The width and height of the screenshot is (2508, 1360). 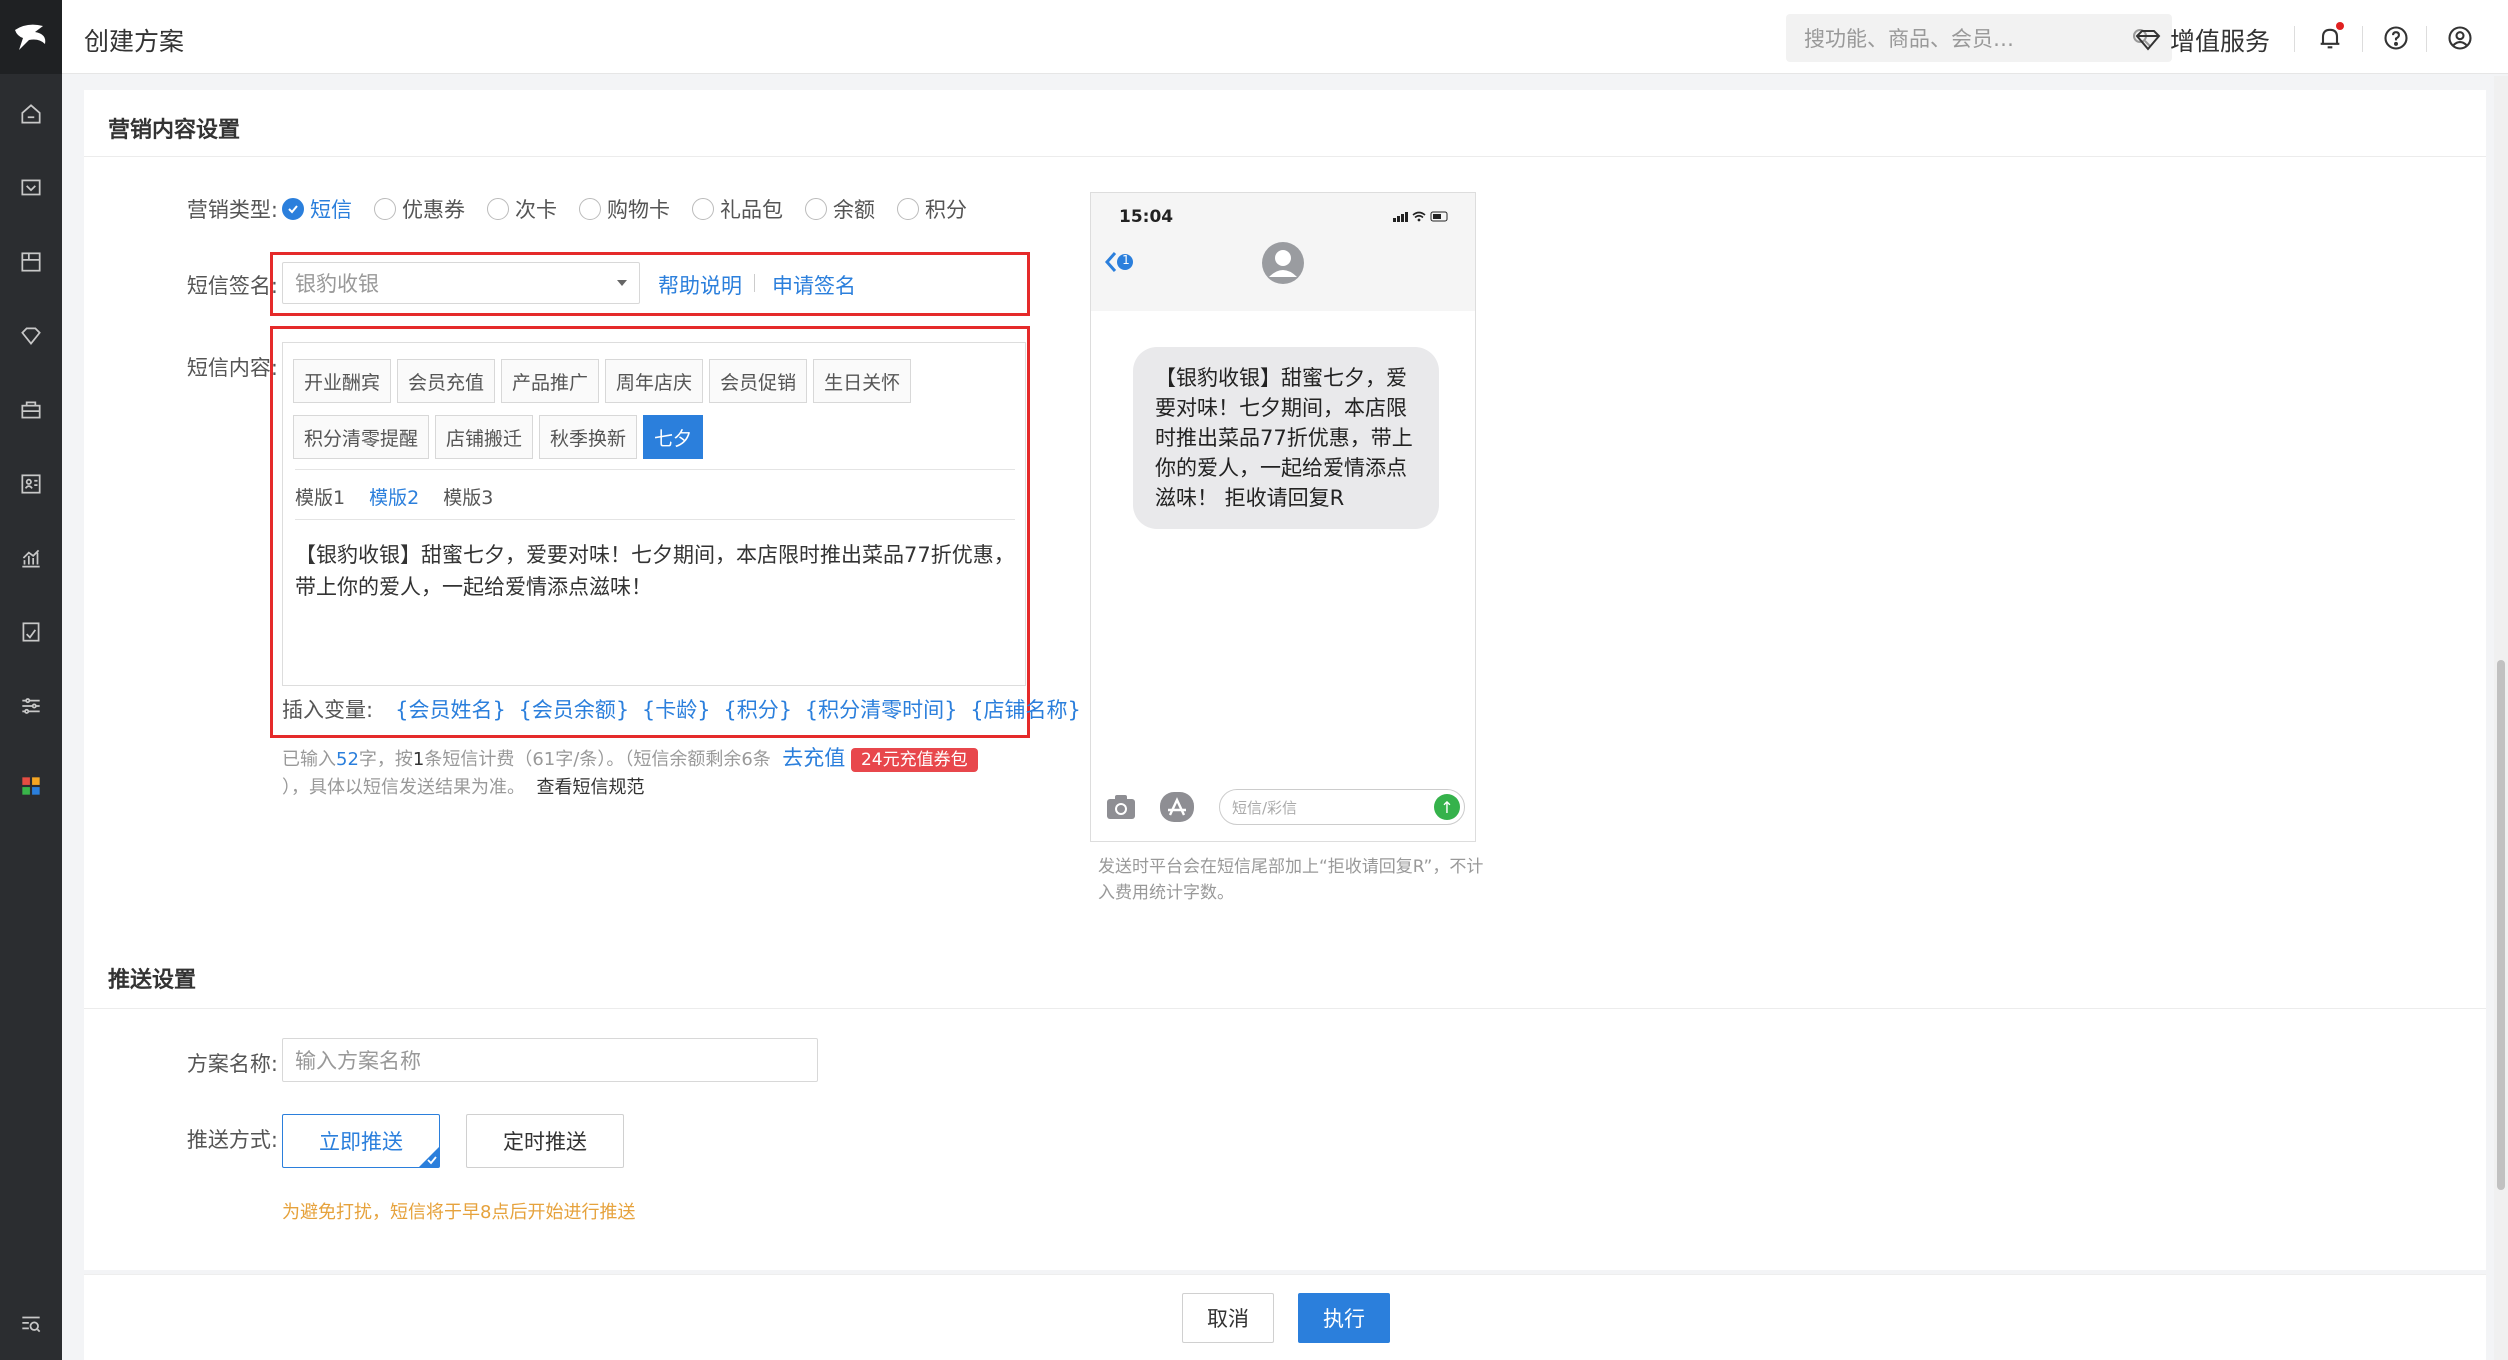 I want to click on tag-birthday: 生日关怀, so click(x=862, y=381).